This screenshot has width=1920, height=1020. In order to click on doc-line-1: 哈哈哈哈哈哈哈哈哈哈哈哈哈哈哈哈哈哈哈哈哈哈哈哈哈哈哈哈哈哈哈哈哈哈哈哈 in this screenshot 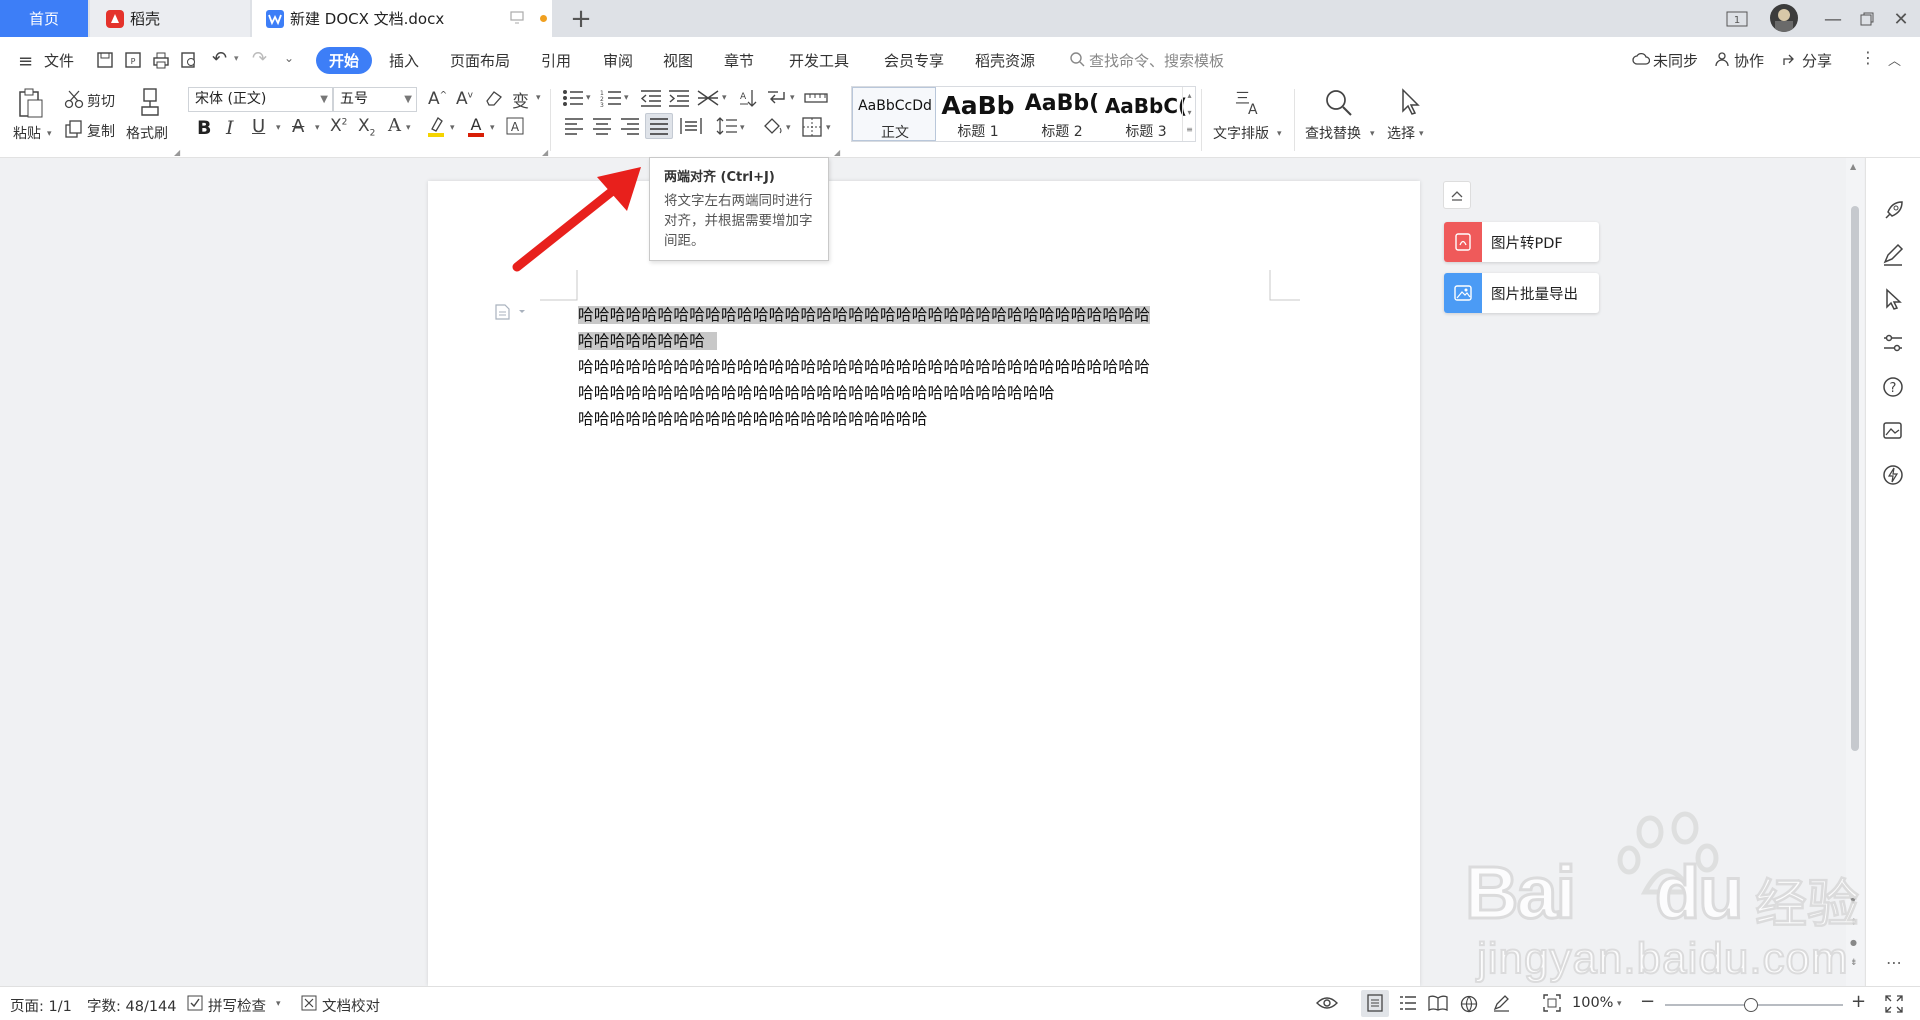, I will do `click(864, 314)`.